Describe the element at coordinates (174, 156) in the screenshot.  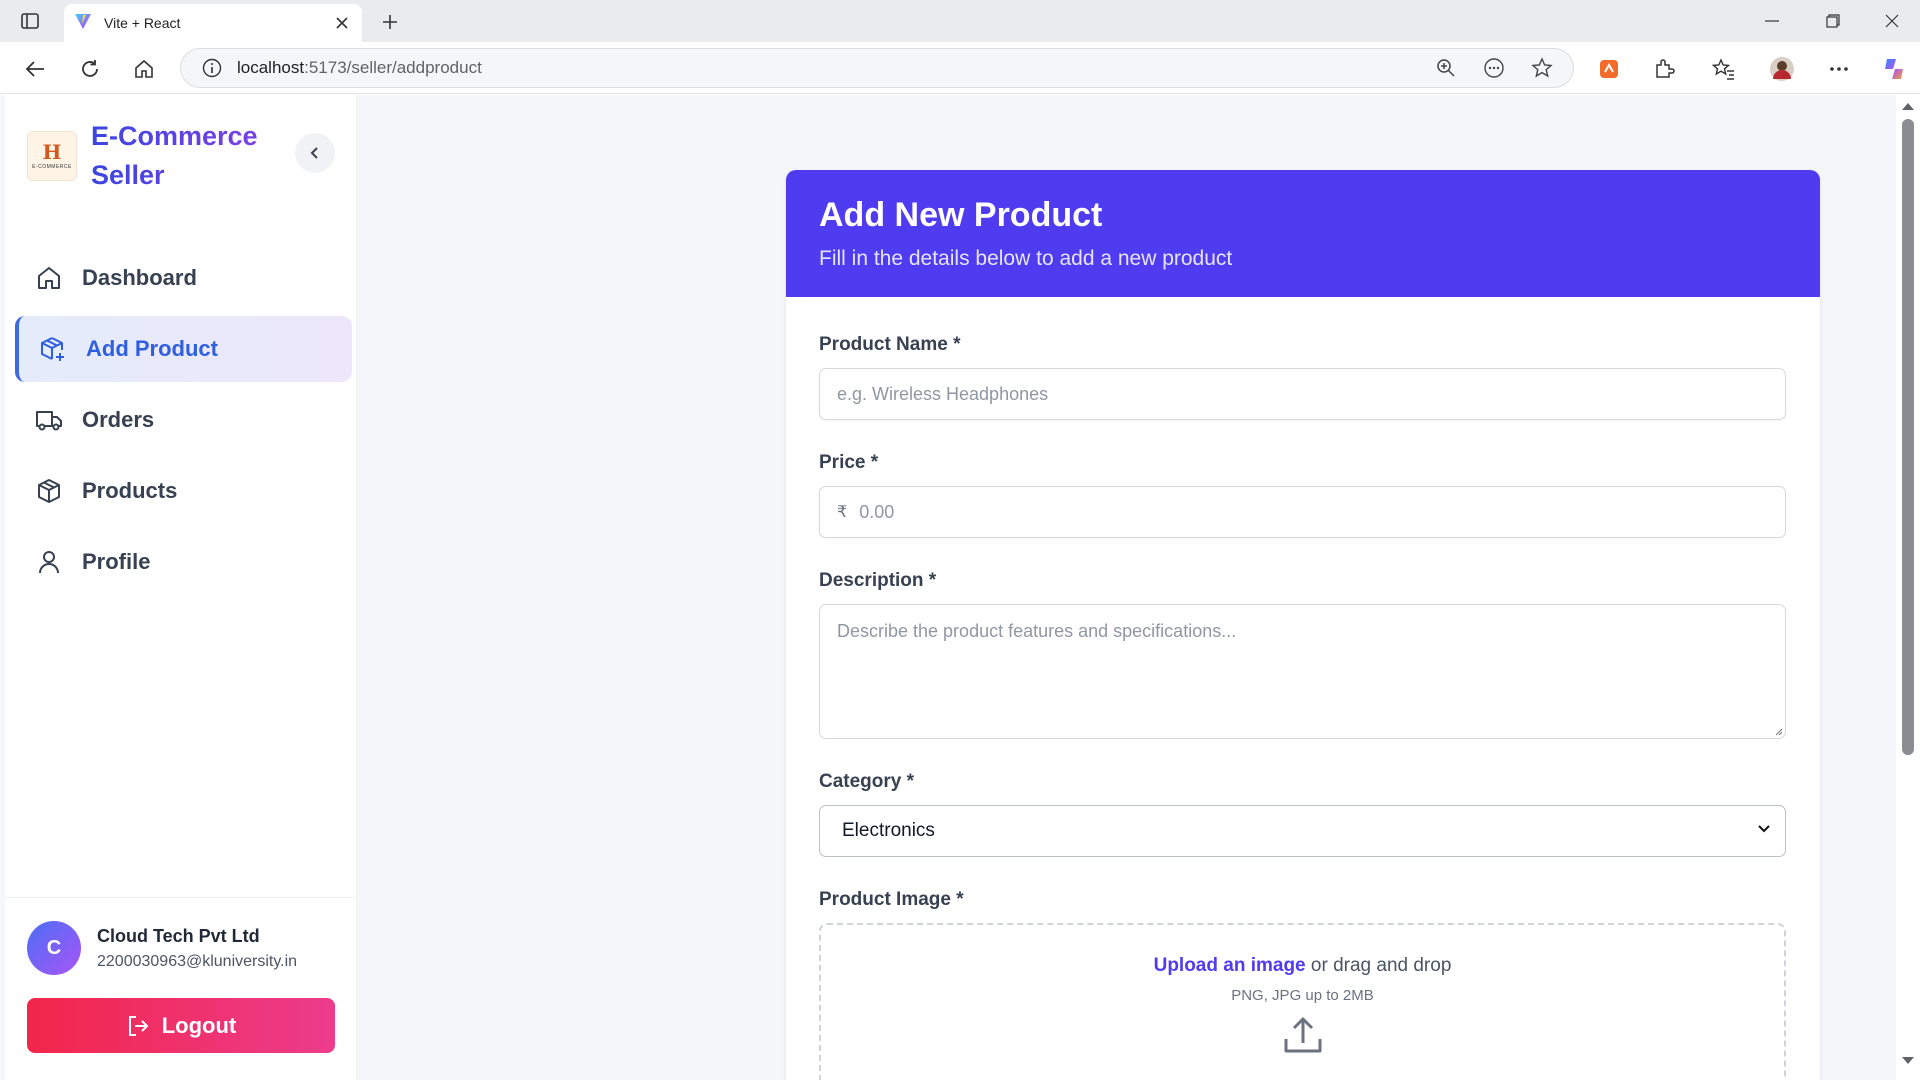
I see `brand-title: E-Commerce Seller` at that location.